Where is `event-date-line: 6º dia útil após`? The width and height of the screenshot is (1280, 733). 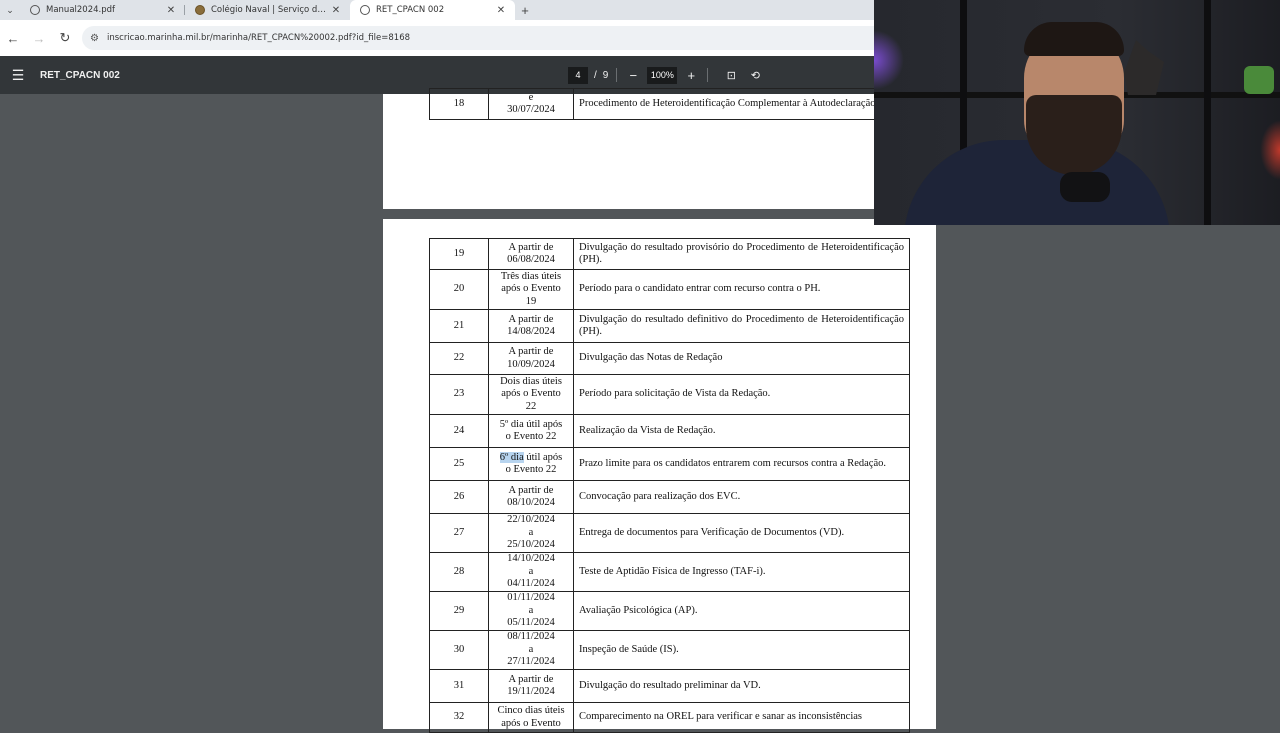
event-date-line: 6º dia útil após is located at coordinates (531, 457).